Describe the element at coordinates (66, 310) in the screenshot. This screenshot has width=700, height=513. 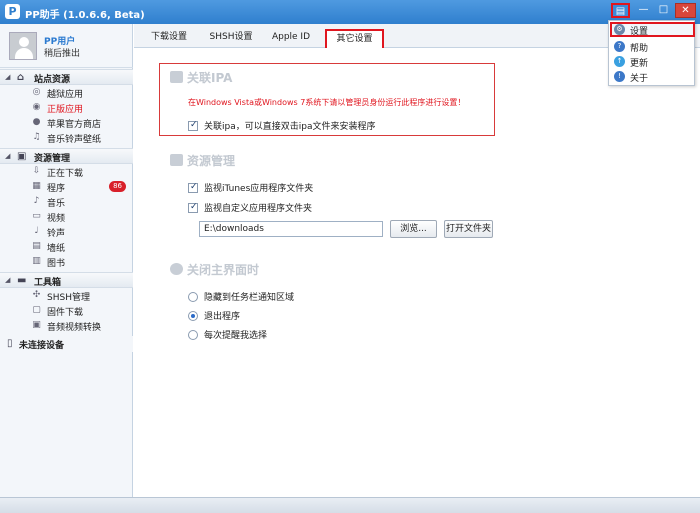
I see `sidebar-item-firmware: ▢ 固件下载` at that location.